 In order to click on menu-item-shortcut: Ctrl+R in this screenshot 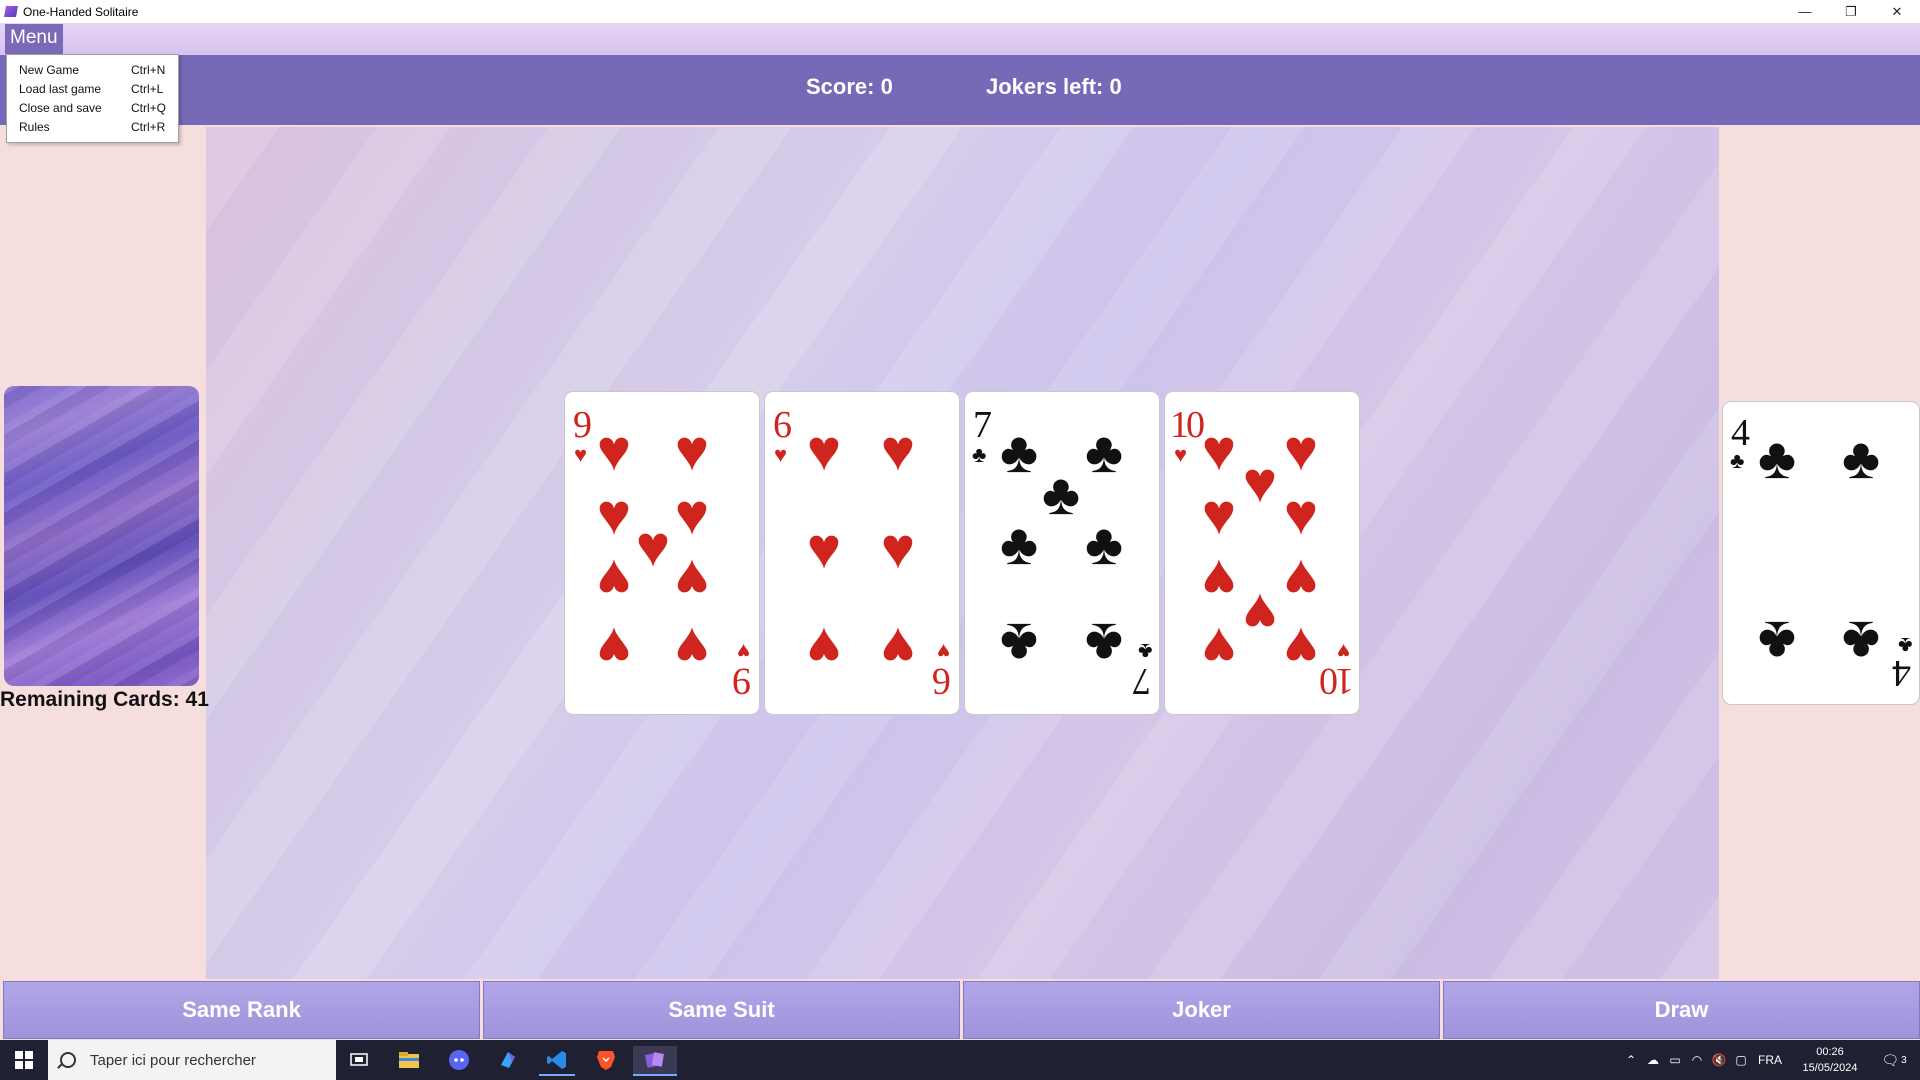, I will do `click(148, 127)`.